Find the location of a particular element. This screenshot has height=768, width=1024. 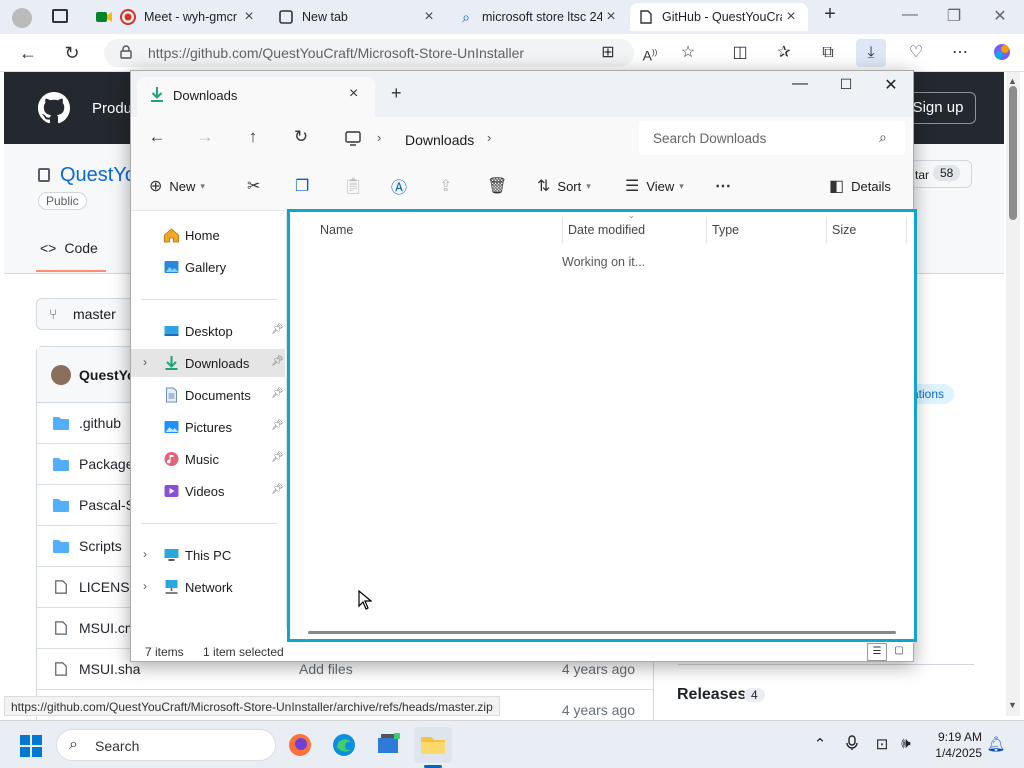

github-logo-icon is located at coordinates (54, 108).